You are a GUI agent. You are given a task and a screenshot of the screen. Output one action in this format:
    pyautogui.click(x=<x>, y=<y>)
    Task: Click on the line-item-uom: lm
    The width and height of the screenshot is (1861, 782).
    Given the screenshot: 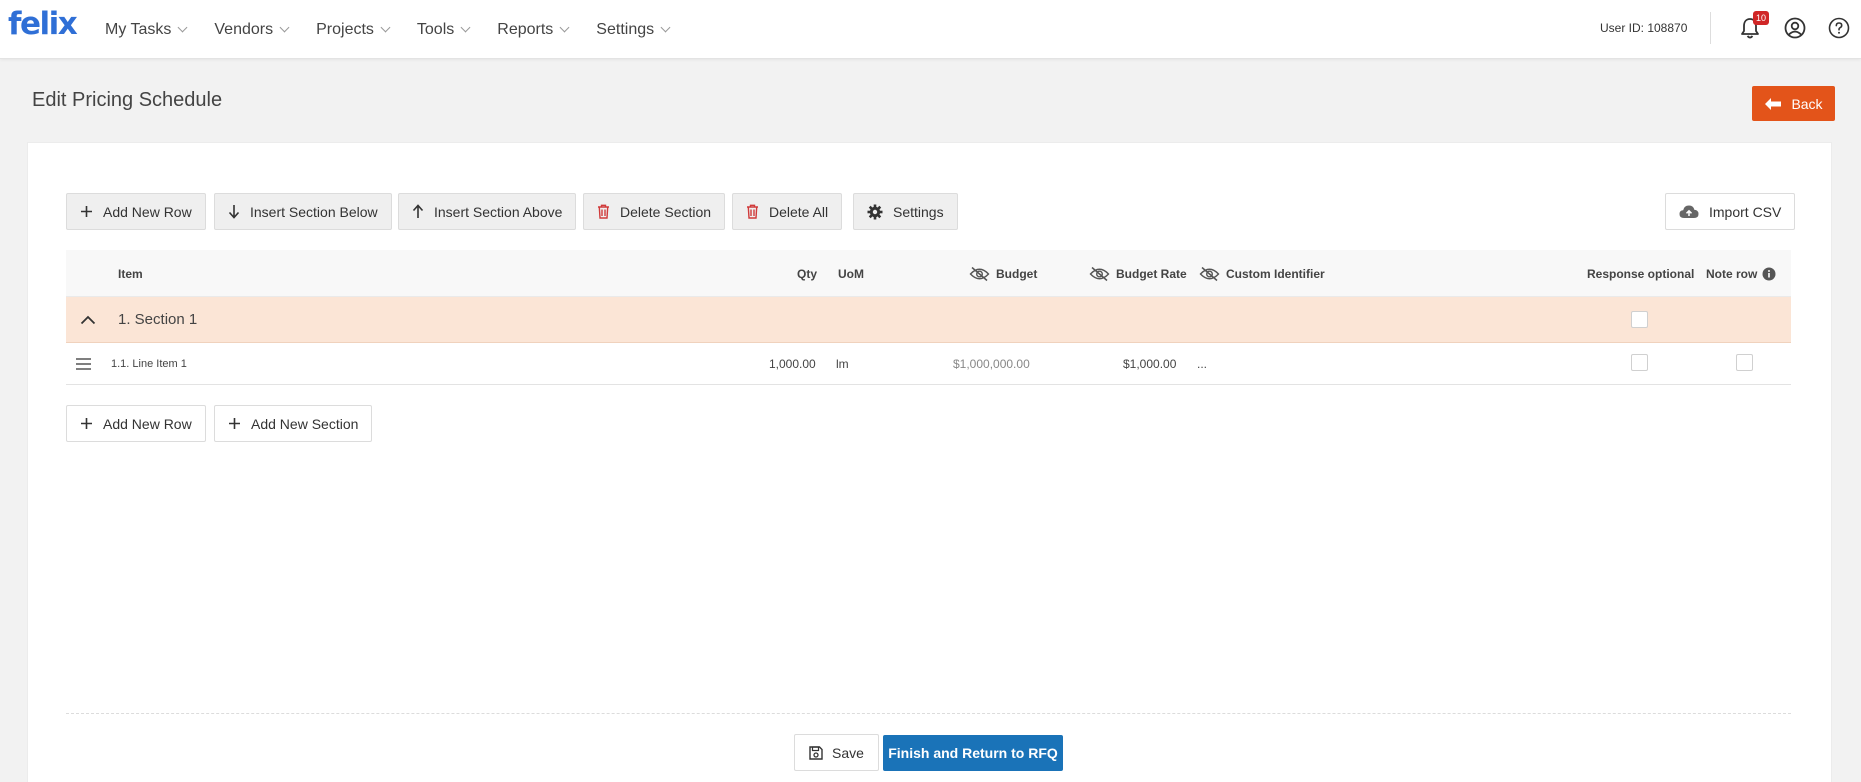 What is the action you would take?
    pyautogui.click(x=842, y=363)
    